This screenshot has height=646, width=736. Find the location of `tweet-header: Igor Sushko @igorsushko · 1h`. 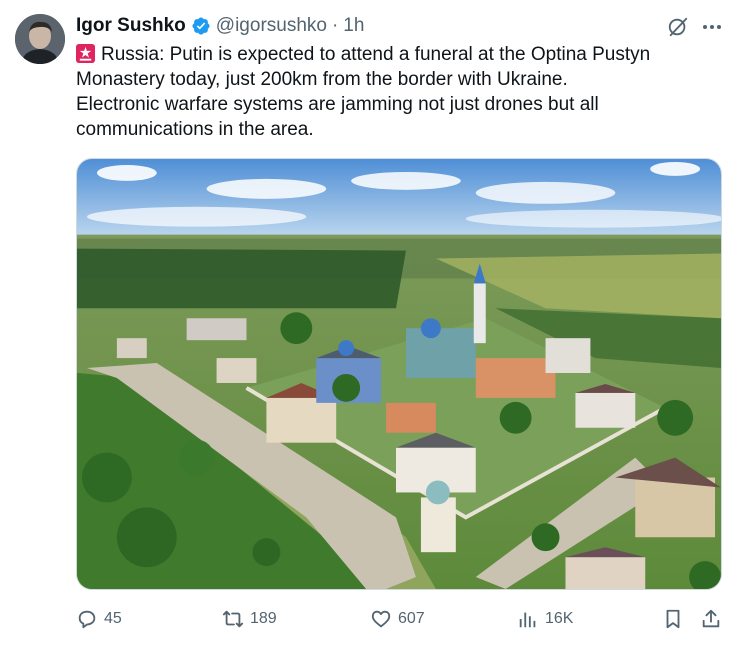

tweet-header: Igor Sushko @igorsushko · 1h is located at coordinates (220, 26).